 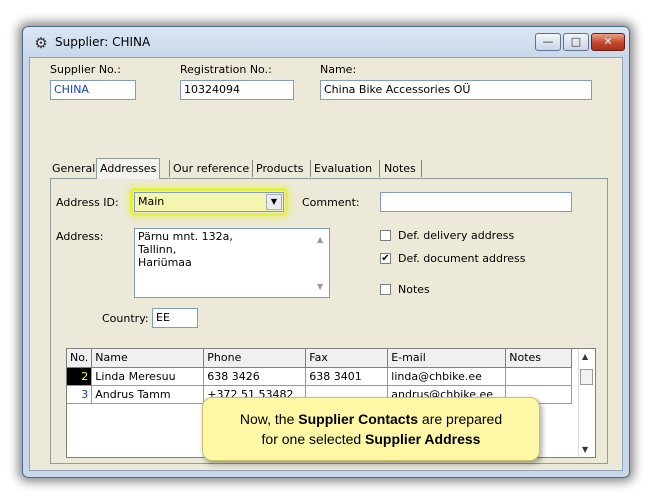 What do you see at coordinates (237, 90) in the screenshot?
I see `registration-no-field: 10324094` at bounding box center [237, 90].